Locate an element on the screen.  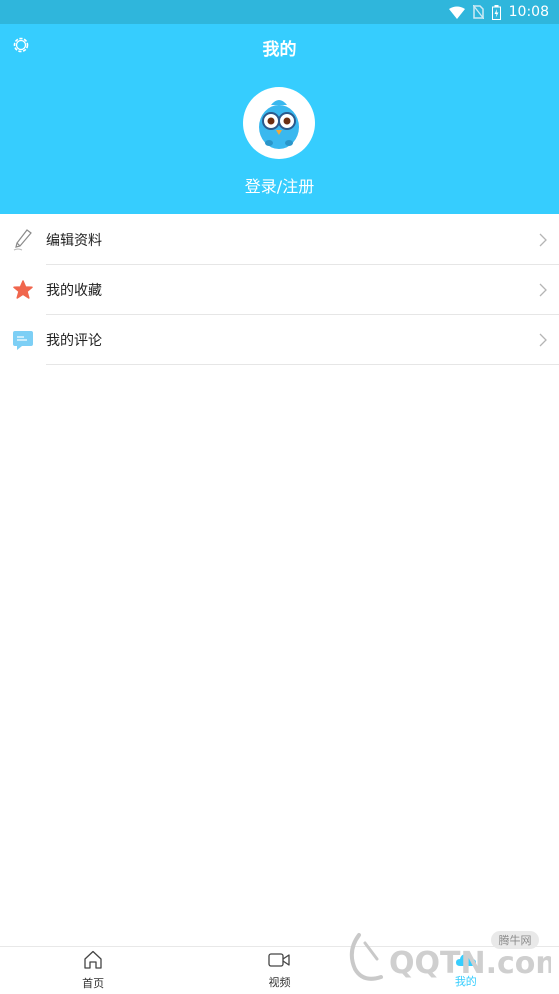
bottom-nav: 首页 视频 我的 is located at coordinates (279, 970).